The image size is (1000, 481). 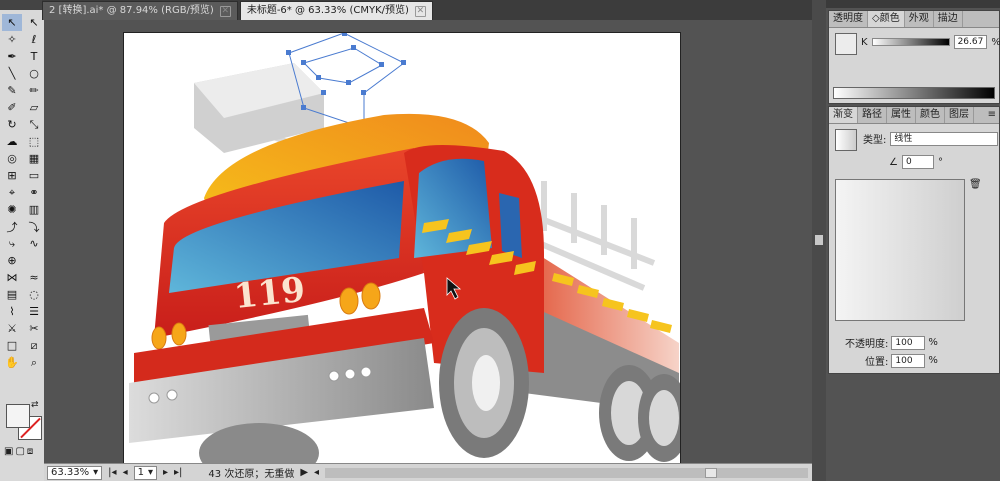 I want to click on envelope-tool-icon: ⋈, so click(x=12, y=277).